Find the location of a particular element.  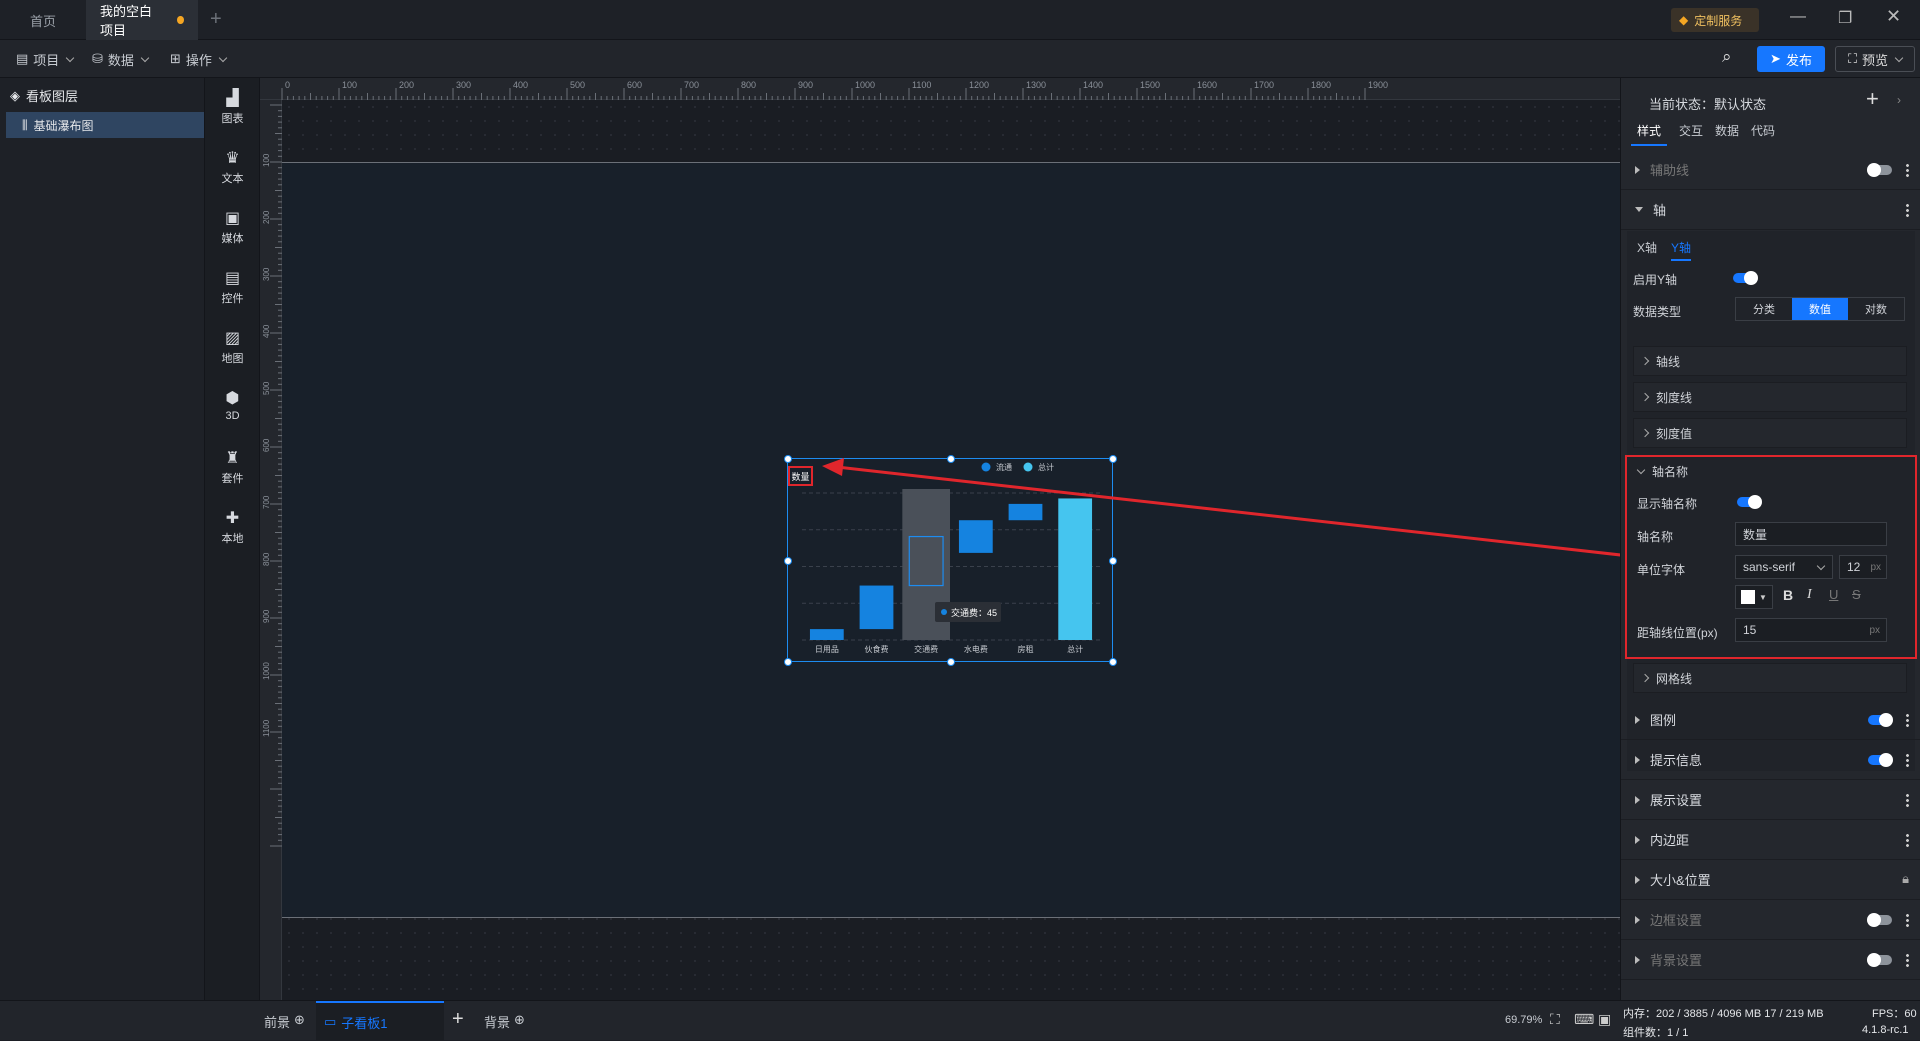

project-menu: ▤ 项目 is located at coordinates (44, 59).